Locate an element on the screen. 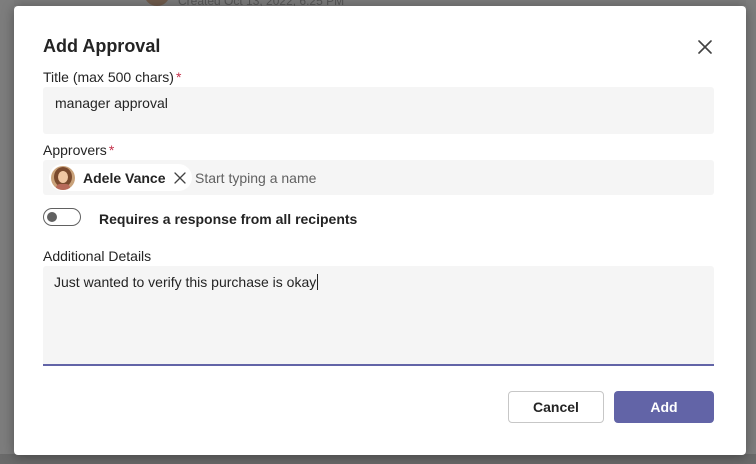 The image size is (756, 464). title-field-value: manager approval is located at coordinates (111, 103).